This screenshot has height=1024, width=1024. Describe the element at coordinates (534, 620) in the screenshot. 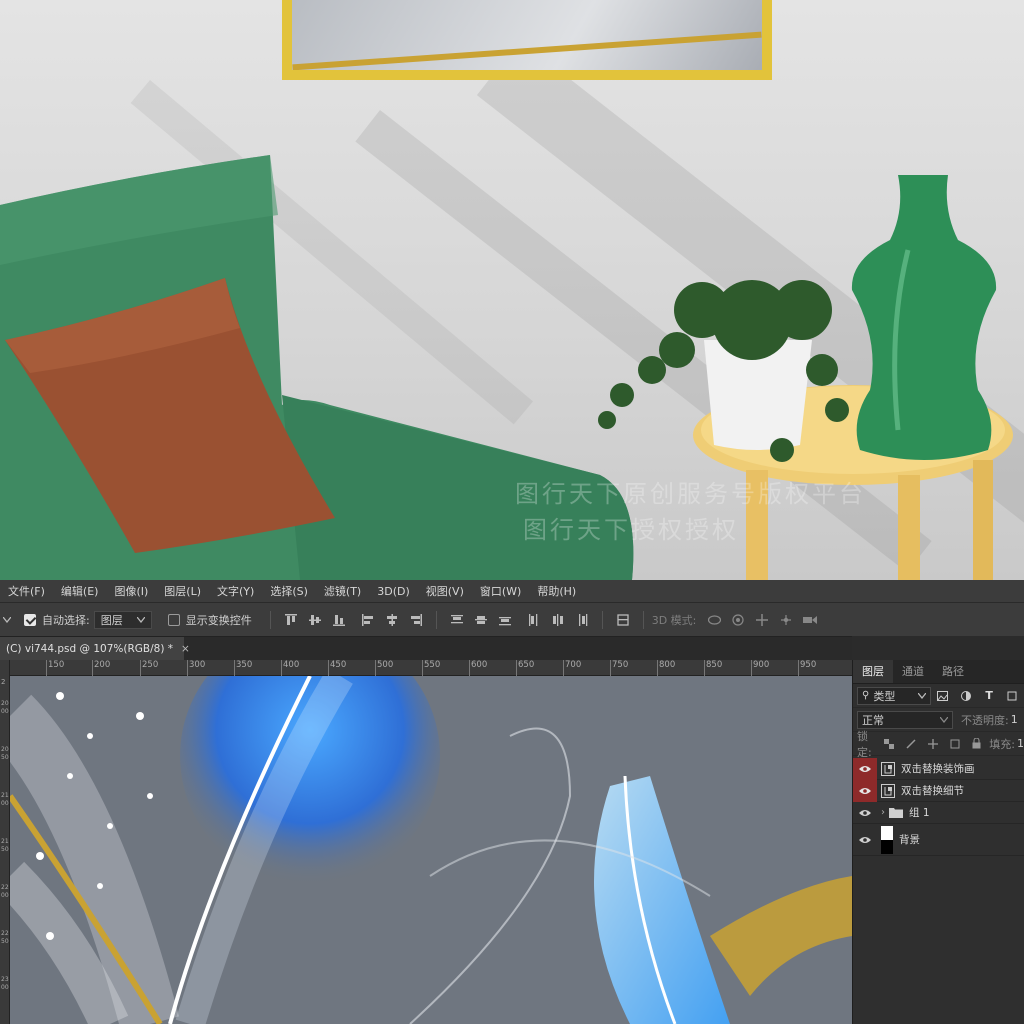

I see `distribute-left-icon` at that location.